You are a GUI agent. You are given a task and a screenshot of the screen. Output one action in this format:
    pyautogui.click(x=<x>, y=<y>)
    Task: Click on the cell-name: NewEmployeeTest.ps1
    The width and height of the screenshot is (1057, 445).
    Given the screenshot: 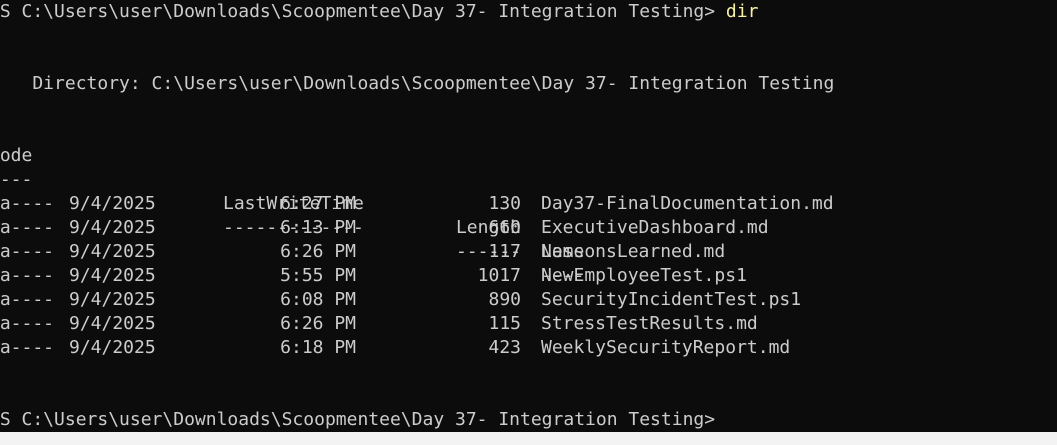 What is the action you would take?
    pyautogui.click(x=644, y=275)
    